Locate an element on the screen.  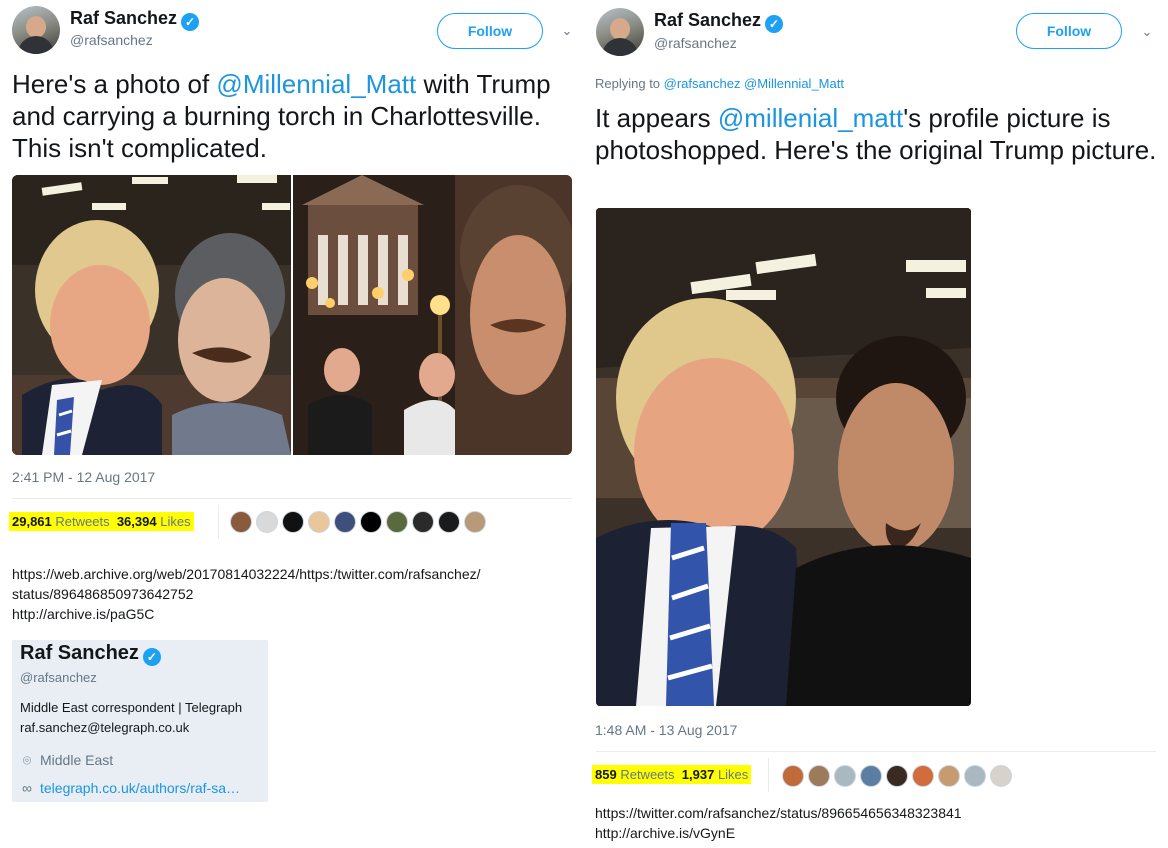
archive-link: http://archive.is/paG5C is located at coordinates (246, 614).